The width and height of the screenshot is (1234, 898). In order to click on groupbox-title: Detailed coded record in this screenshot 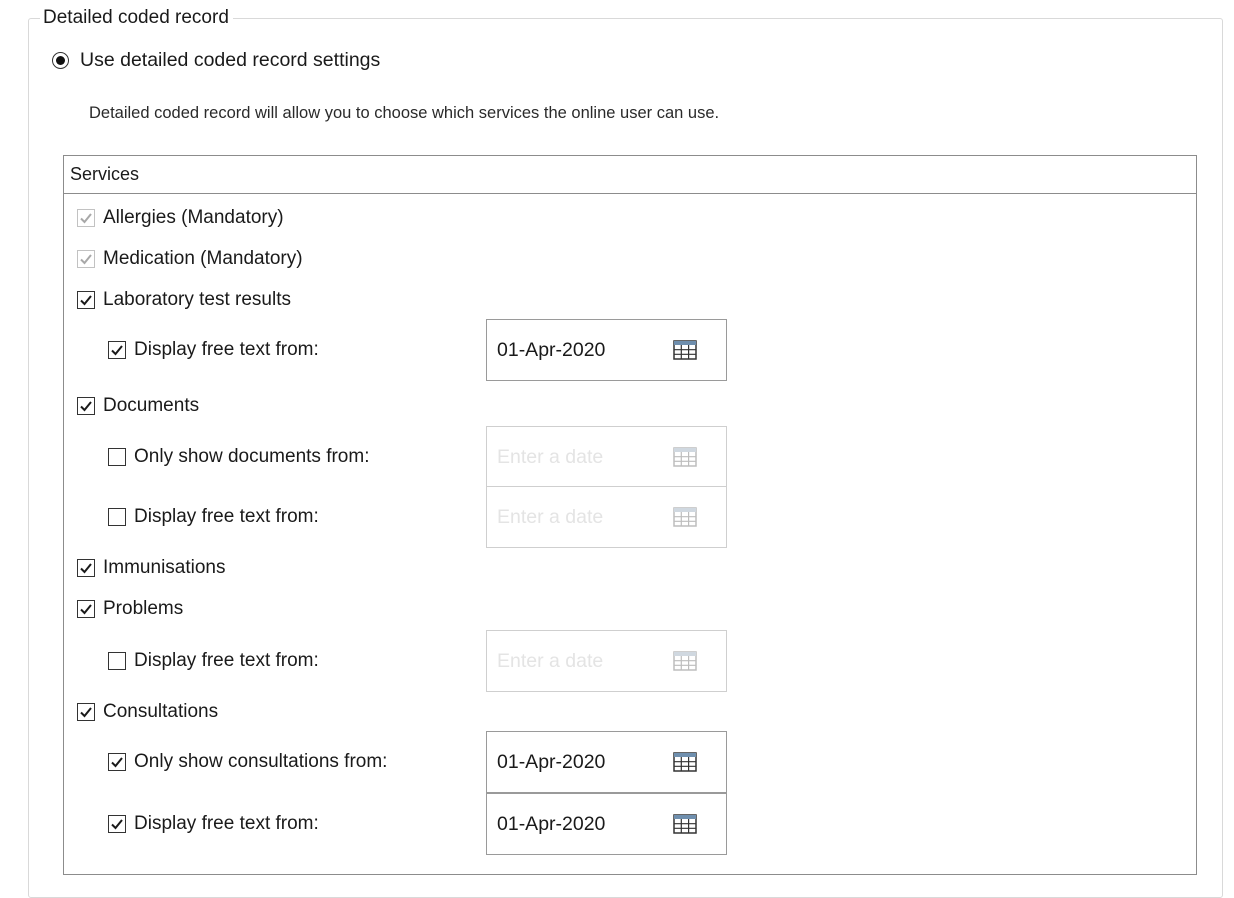, I will do `click(136, 18)`.